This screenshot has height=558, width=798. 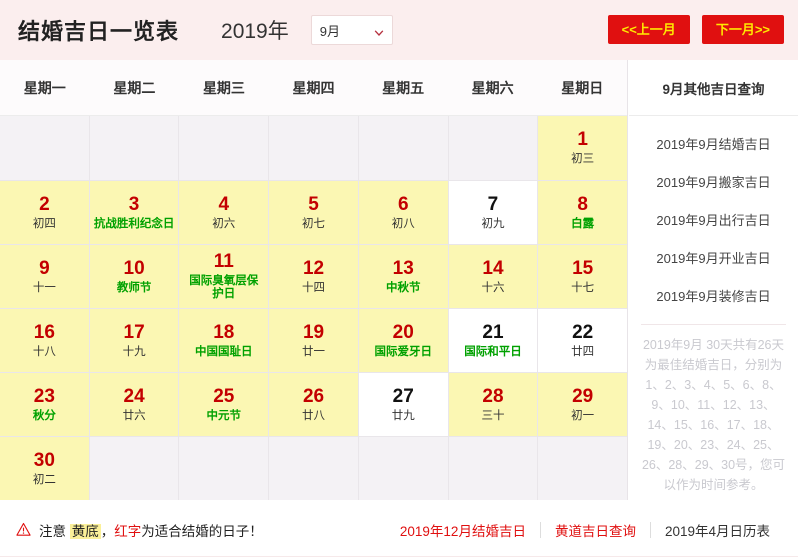 What do you see at coordinates (403, 415) in the screenshot?
I see `day-lunar-label: 廿九` at bounding box center [403, 415].